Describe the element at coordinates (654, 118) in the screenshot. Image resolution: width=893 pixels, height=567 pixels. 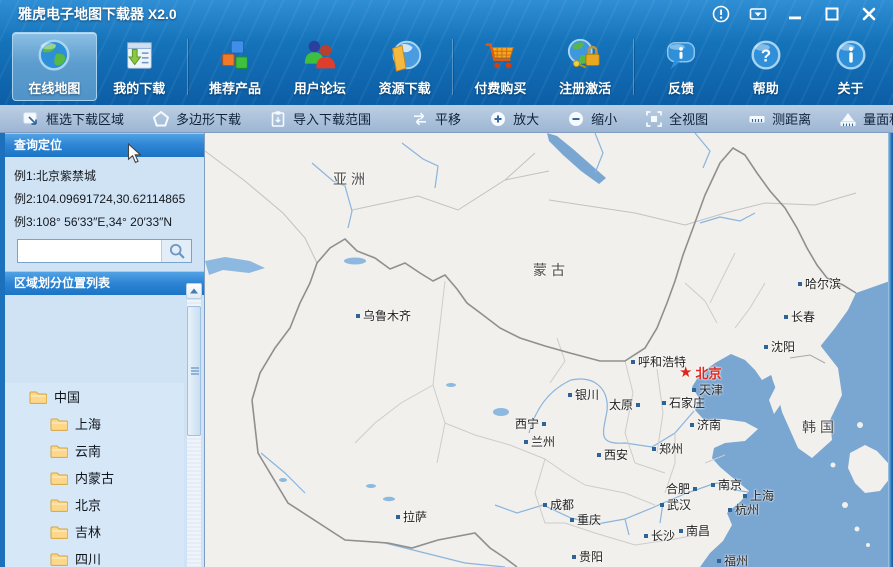
I see `full-view-icon` at that location.